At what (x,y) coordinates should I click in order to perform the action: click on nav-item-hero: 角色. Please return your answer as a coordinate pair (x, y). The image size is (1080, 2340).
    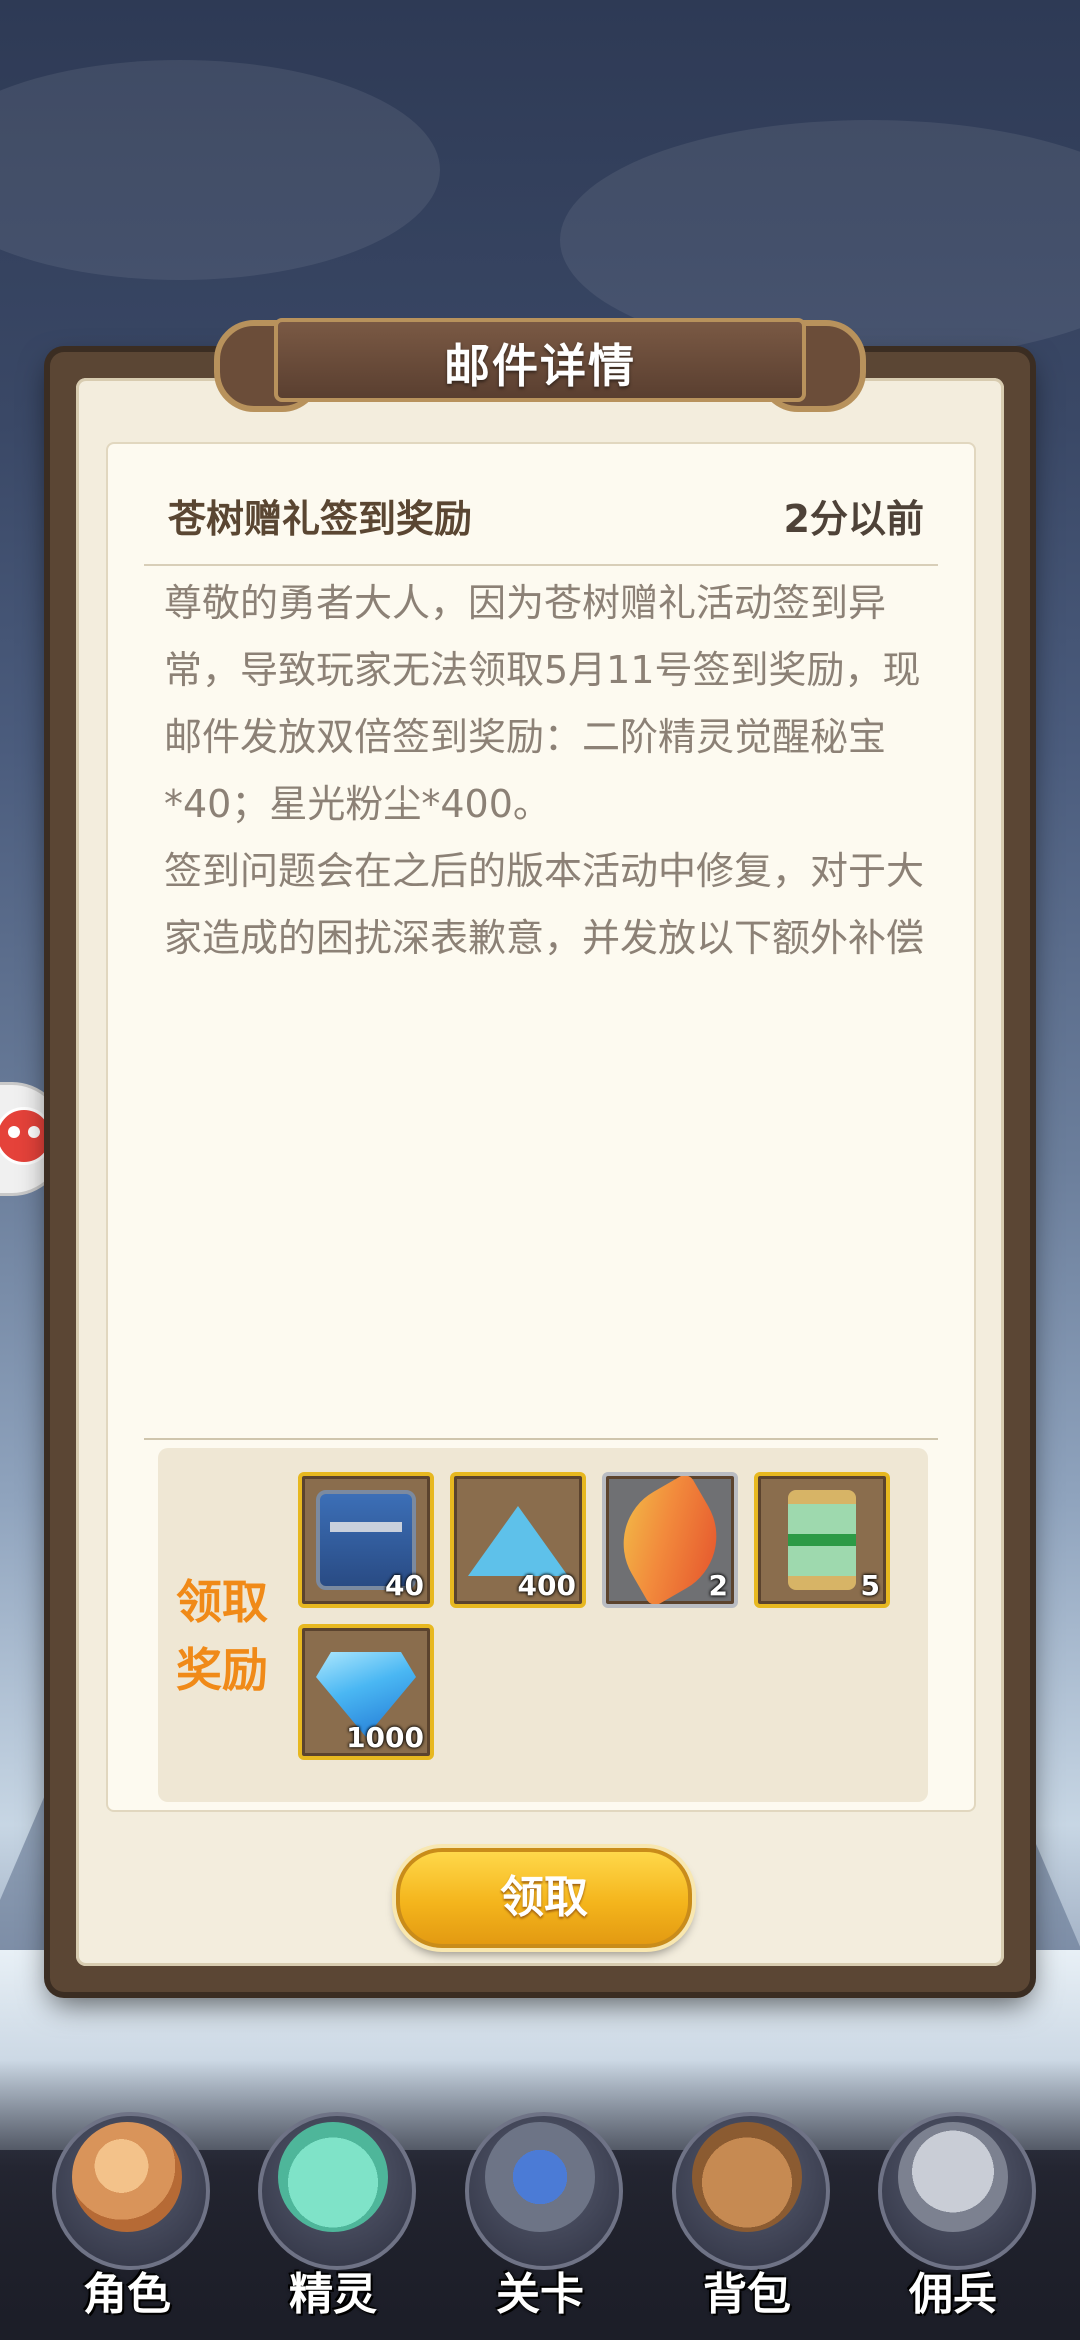
    Looking at the image, I should click on (127, 2207).